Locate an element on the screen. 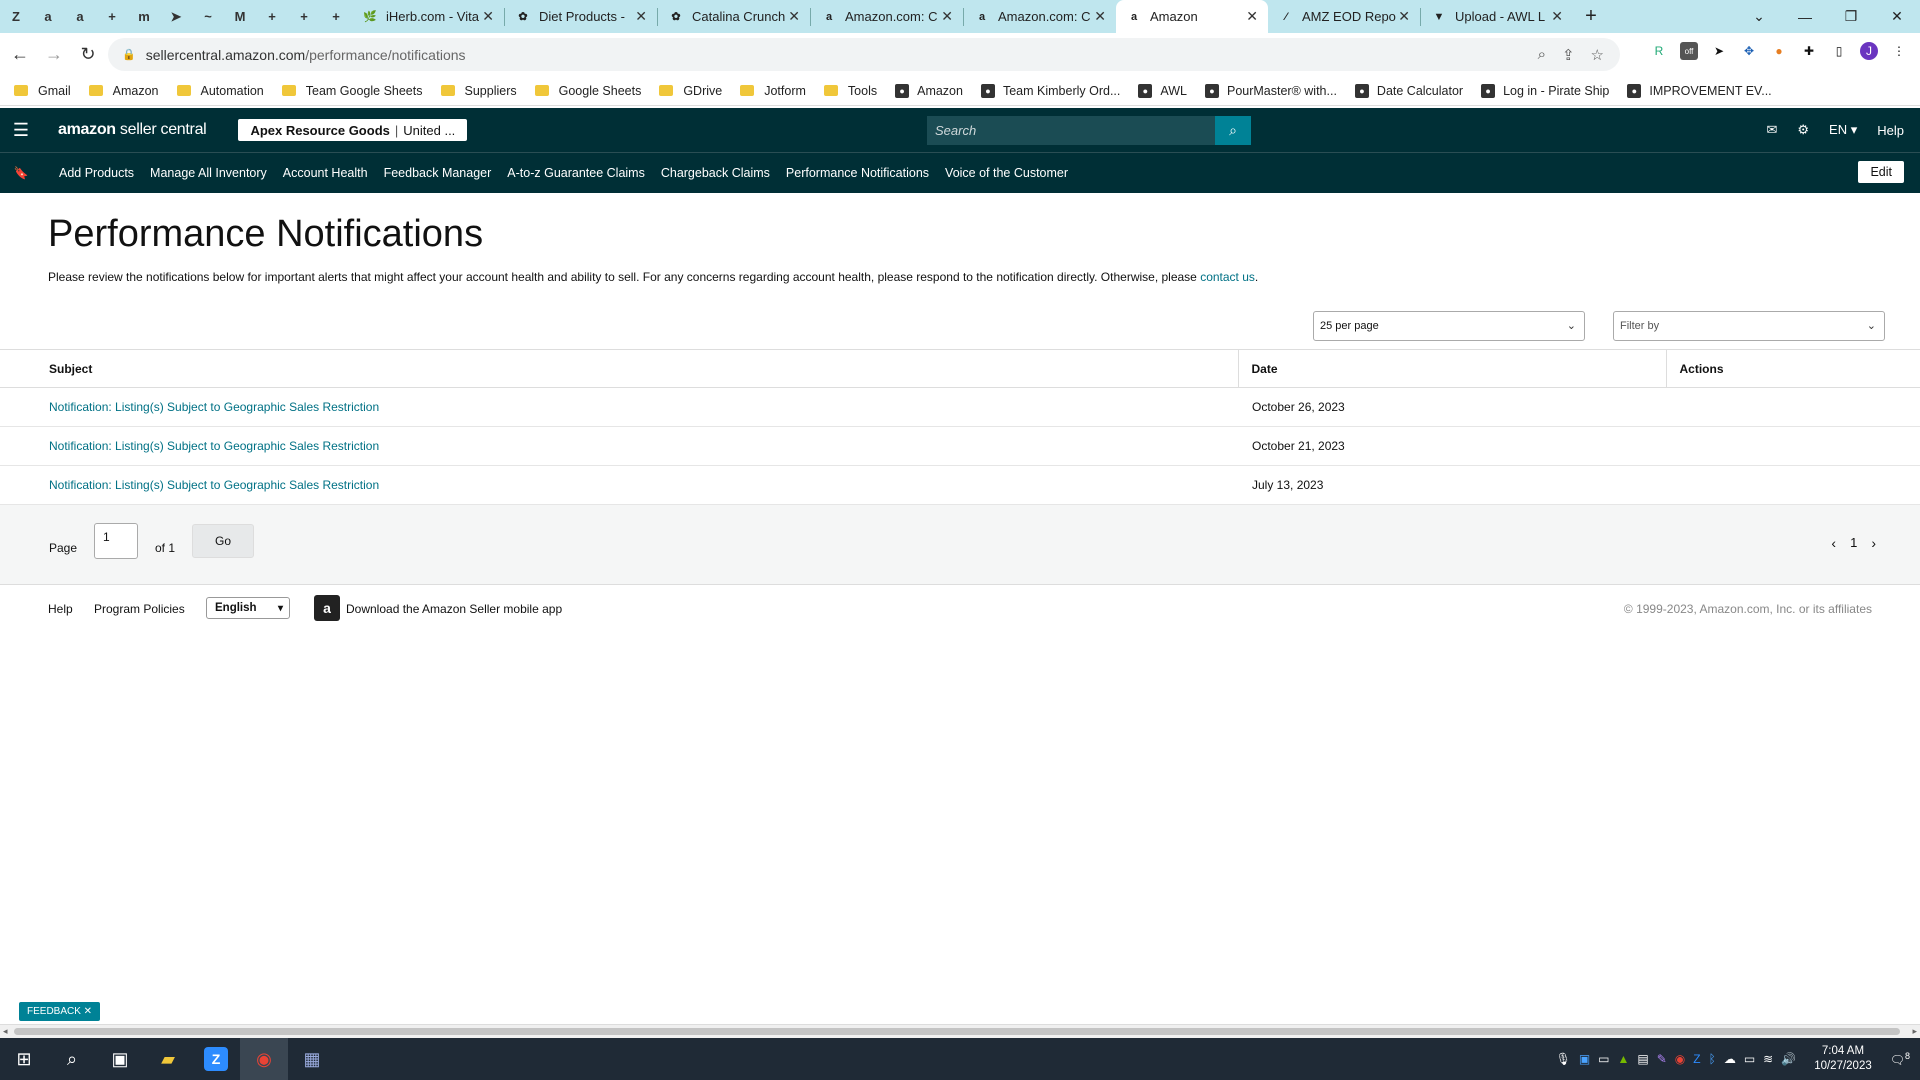 This screenshot has height=1080, width=1920. nav-link: Feedback Manager is located at coordinates (438, 173).